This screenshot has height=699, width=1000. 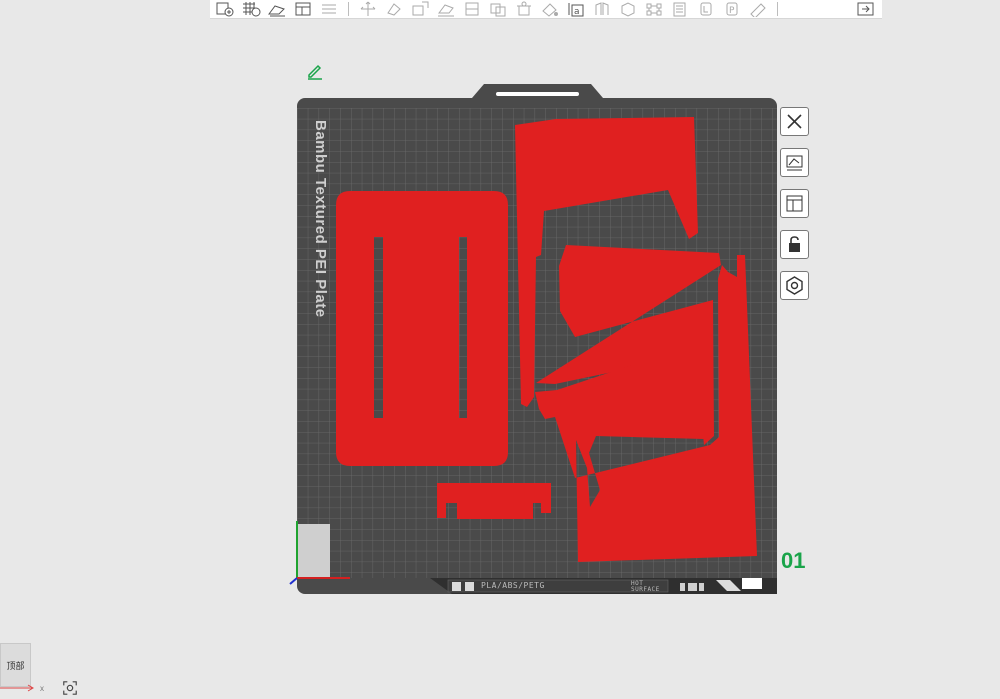 I want to click on fit-view-button, so click(x=70, y=688).